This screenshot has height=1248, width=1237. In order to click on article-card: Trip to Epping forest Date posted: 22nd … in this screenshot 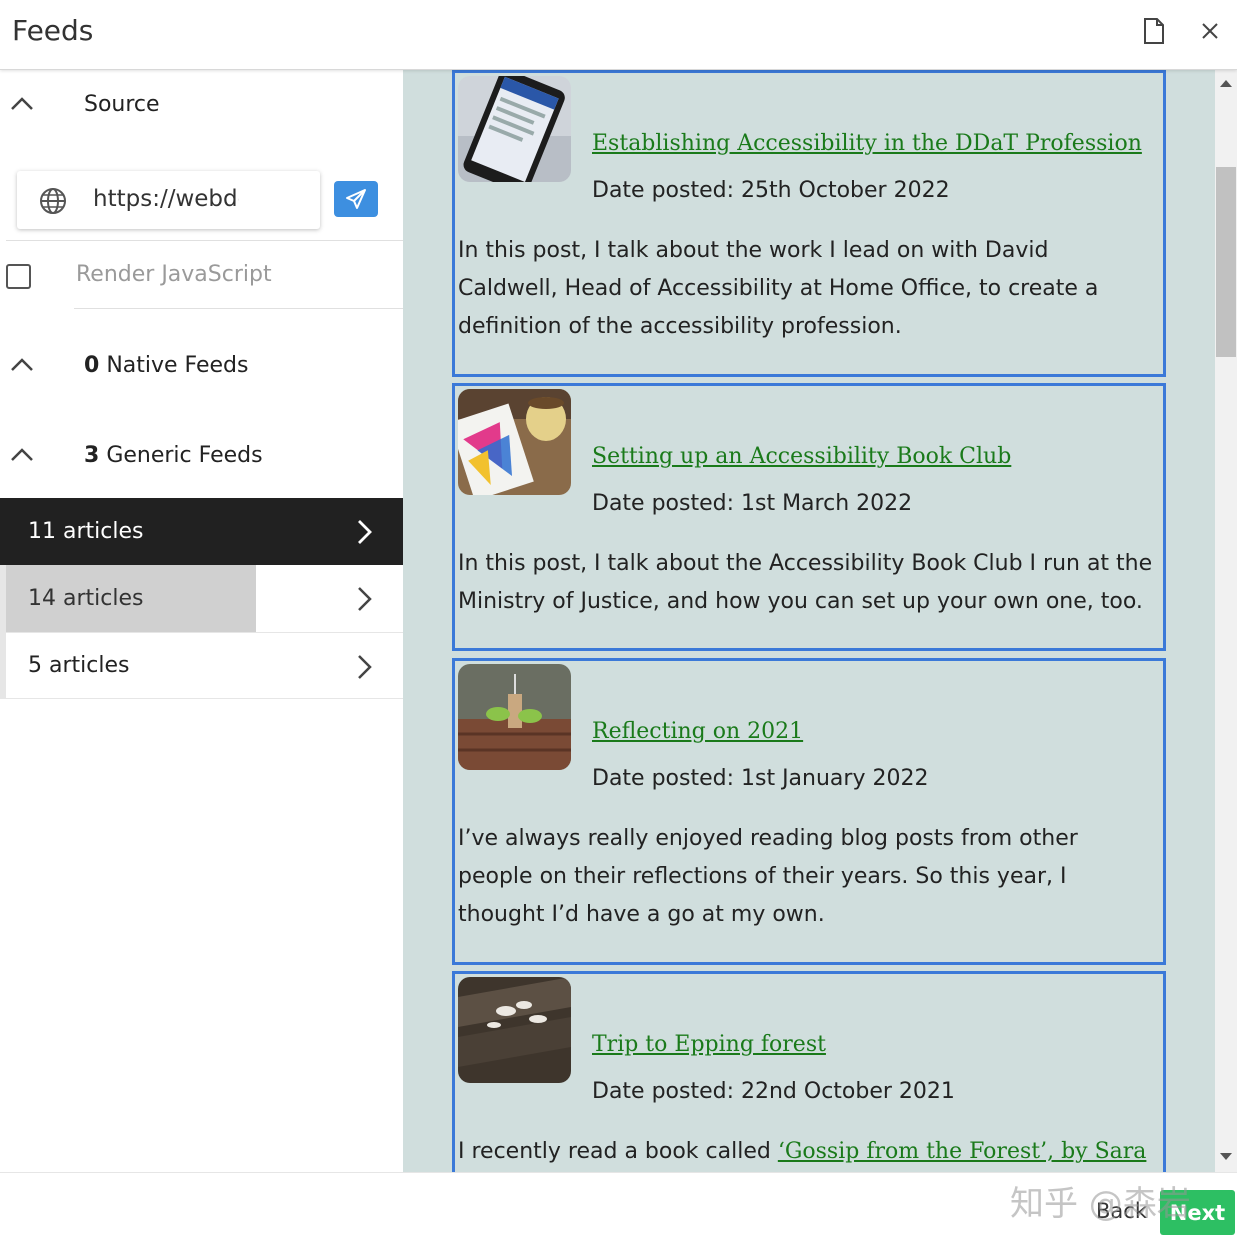, I will do `click(809, 1071)`.